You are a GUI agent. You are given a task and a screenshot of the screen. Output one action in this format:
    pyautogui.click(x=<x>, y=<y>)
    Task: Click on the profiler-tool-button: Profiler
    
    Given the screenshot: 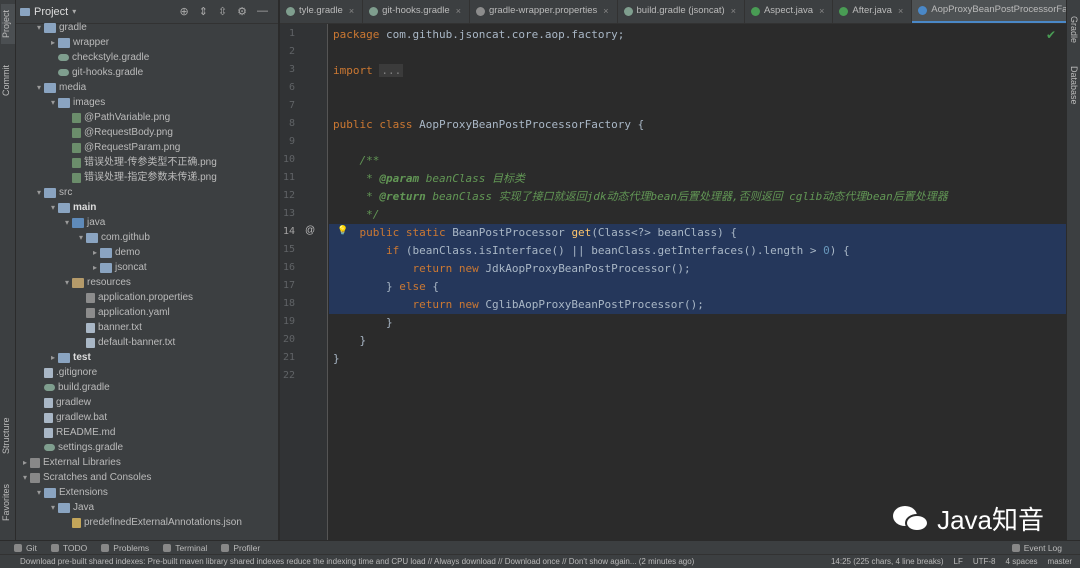 What is the action you would take?
    pyautogui.click(x=240, y=548)
    